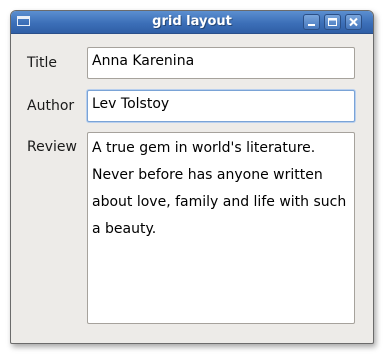 Image resolution: width=390 pixels, height=359 pixels. Describe the element at coordinates (192, 22) in the screenshot. I see `titlebar: grid layout` at that location.